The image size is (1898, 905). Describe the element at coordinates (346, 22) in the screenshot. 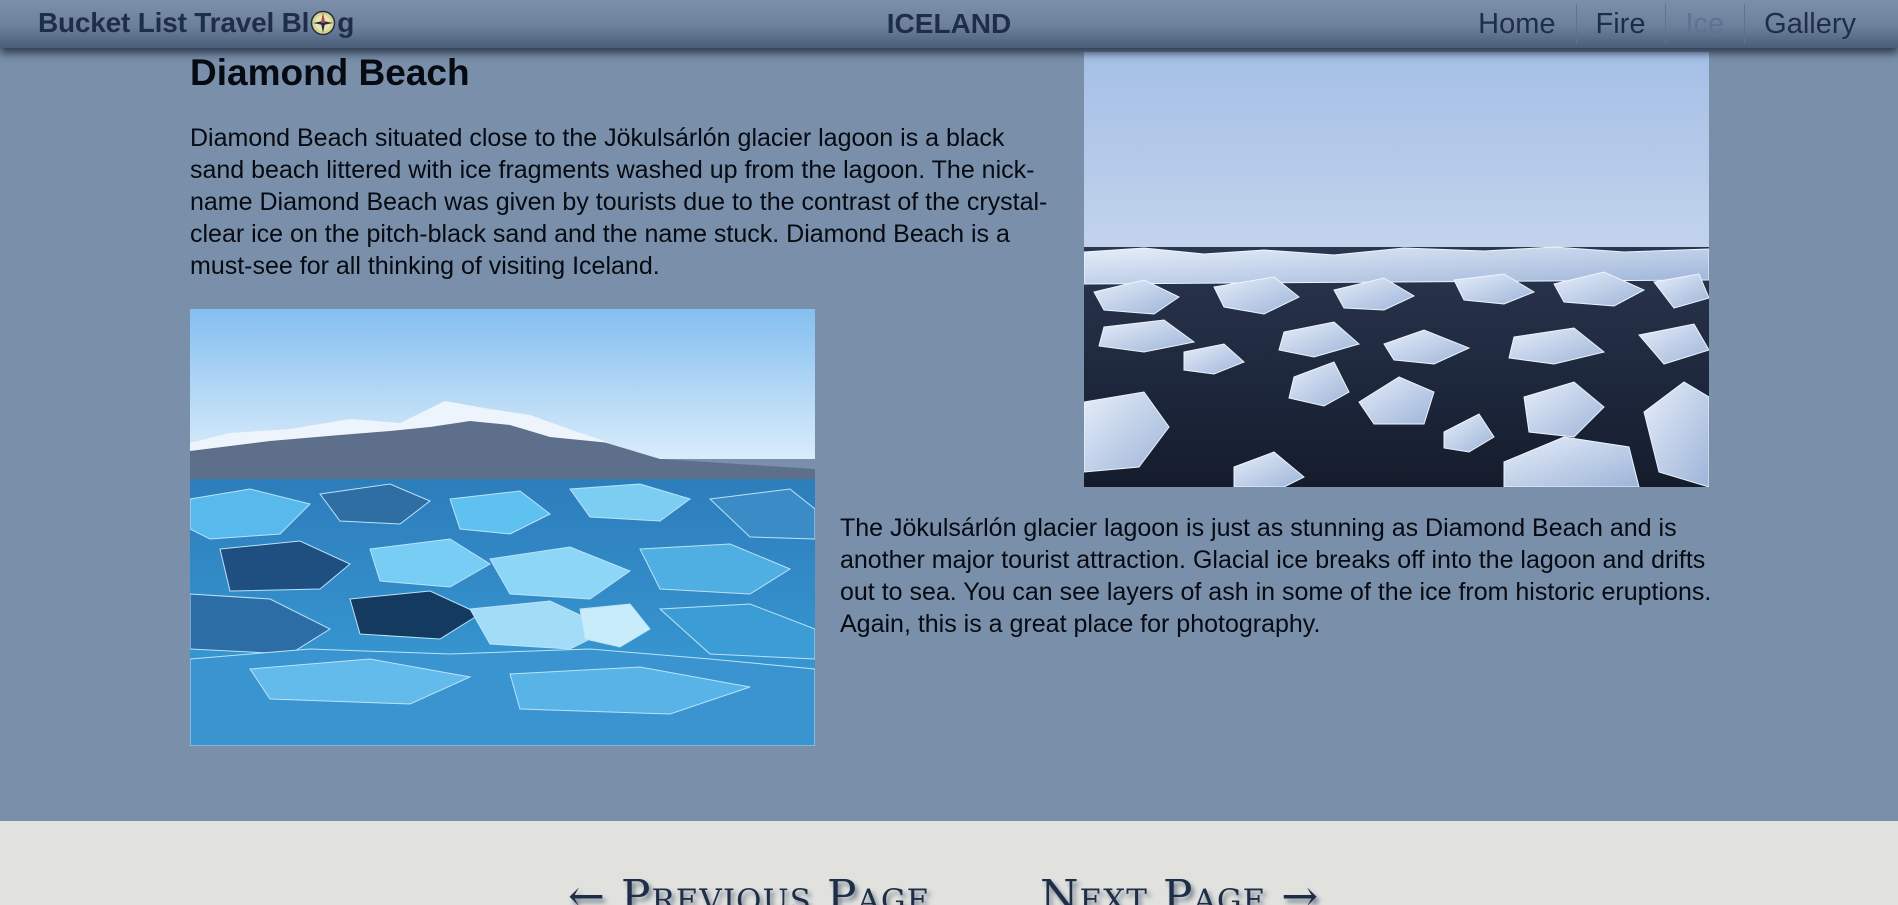

I see `brand-text-part-2: g` at that location.